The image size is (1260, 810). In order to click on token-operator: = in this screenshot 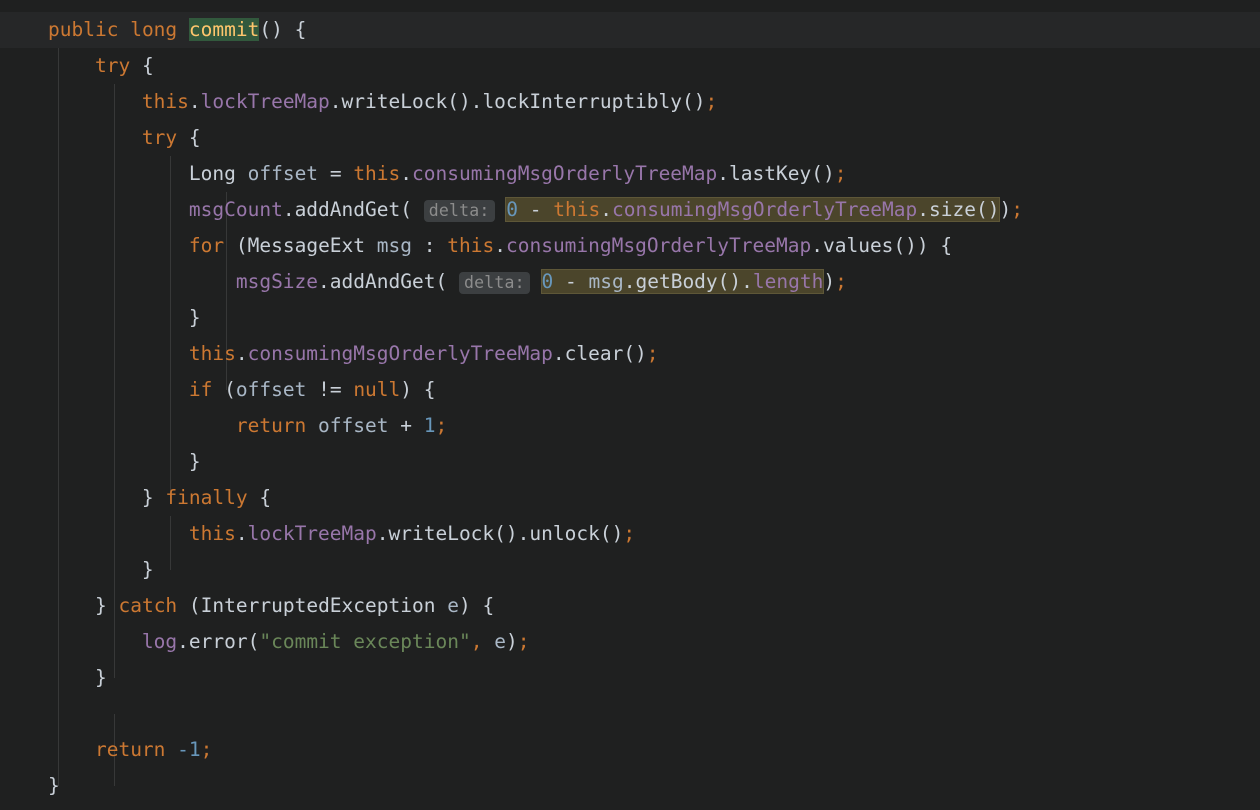, I will do `click(335, 173)`.